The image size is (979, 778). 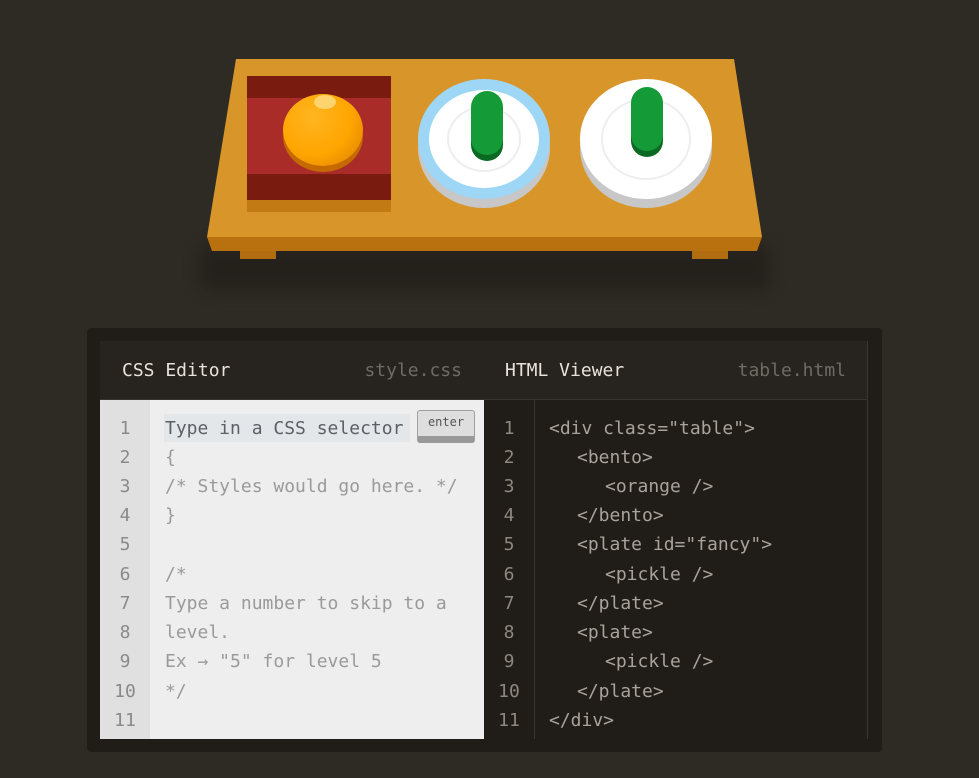 I want to click on enter-button: enter, so click(x=446, y=426).